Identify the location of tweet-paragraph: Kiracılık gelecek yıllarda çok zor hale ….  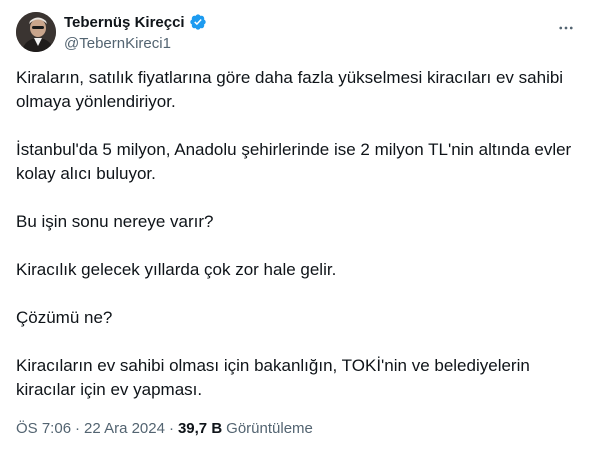
(176, 269).